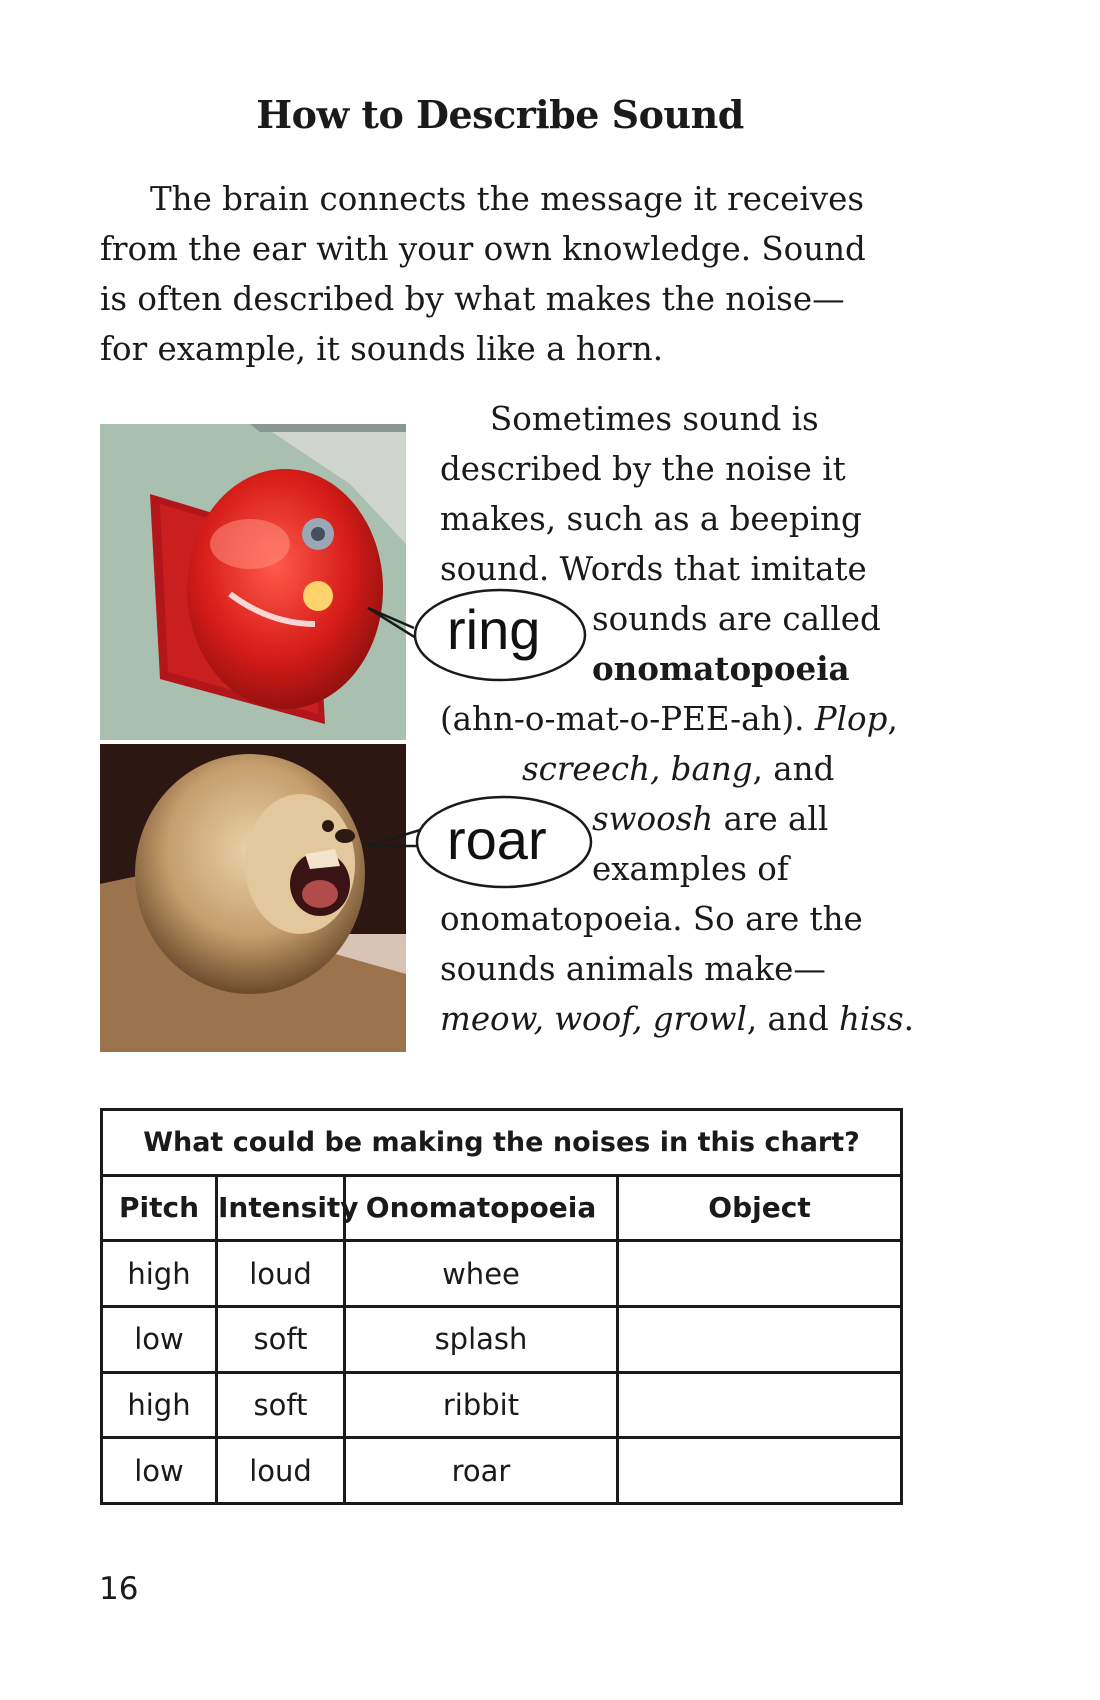 This screenshot has height=1700, width=1100. Describe the element at coordinates (481, 1339) in the screenshot. I see `cell-onomatopoeia: splash` at that location.